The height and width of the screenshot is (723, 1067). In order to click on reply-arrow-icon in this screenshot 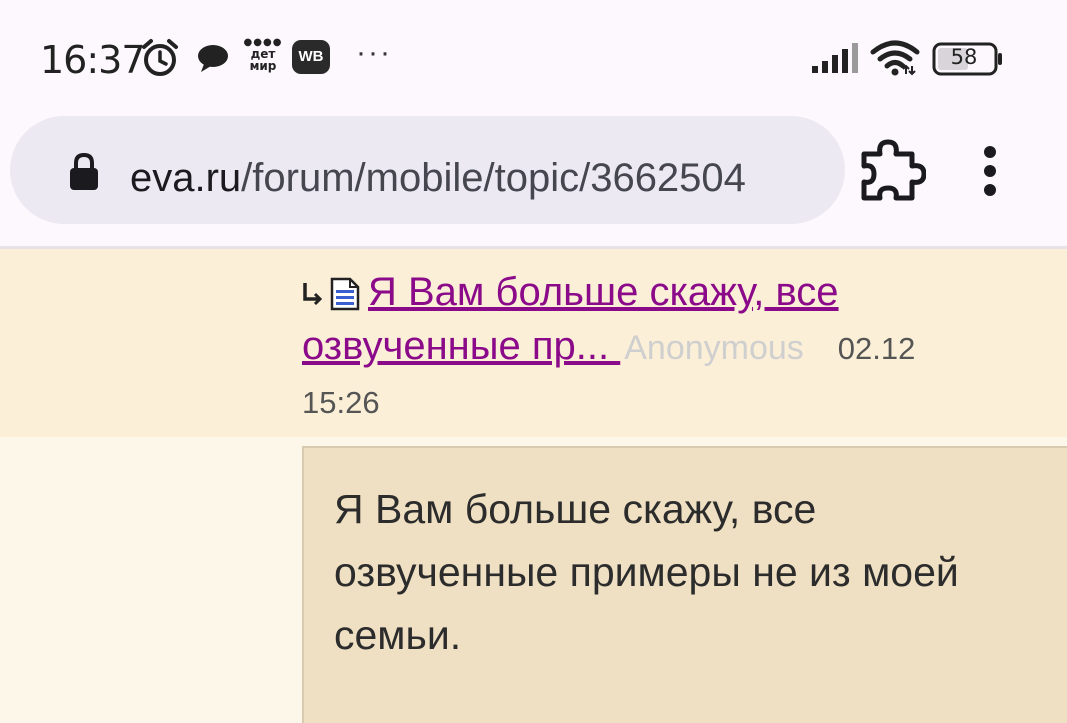, I will do `click(313, 294)`.